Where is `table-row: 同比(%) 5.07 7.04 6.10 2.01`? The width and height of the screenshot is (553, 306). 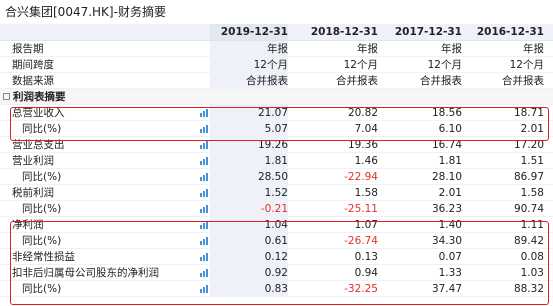
table-row: 同比(%) 5.07 7.04 6.10 2.01 is located at coordinates (276, 129).